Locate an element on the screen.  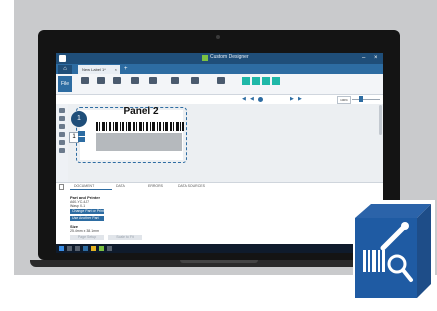
arrange-button is located at coordinates (221, 84).